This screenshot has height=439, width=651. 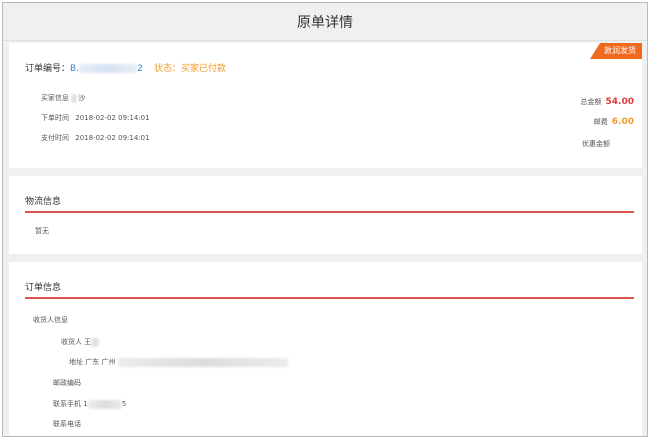 What do you see at coordinates (140, 69) in the screenshot?
I see `order-number-end: 2` at bounding box center [140, 69].